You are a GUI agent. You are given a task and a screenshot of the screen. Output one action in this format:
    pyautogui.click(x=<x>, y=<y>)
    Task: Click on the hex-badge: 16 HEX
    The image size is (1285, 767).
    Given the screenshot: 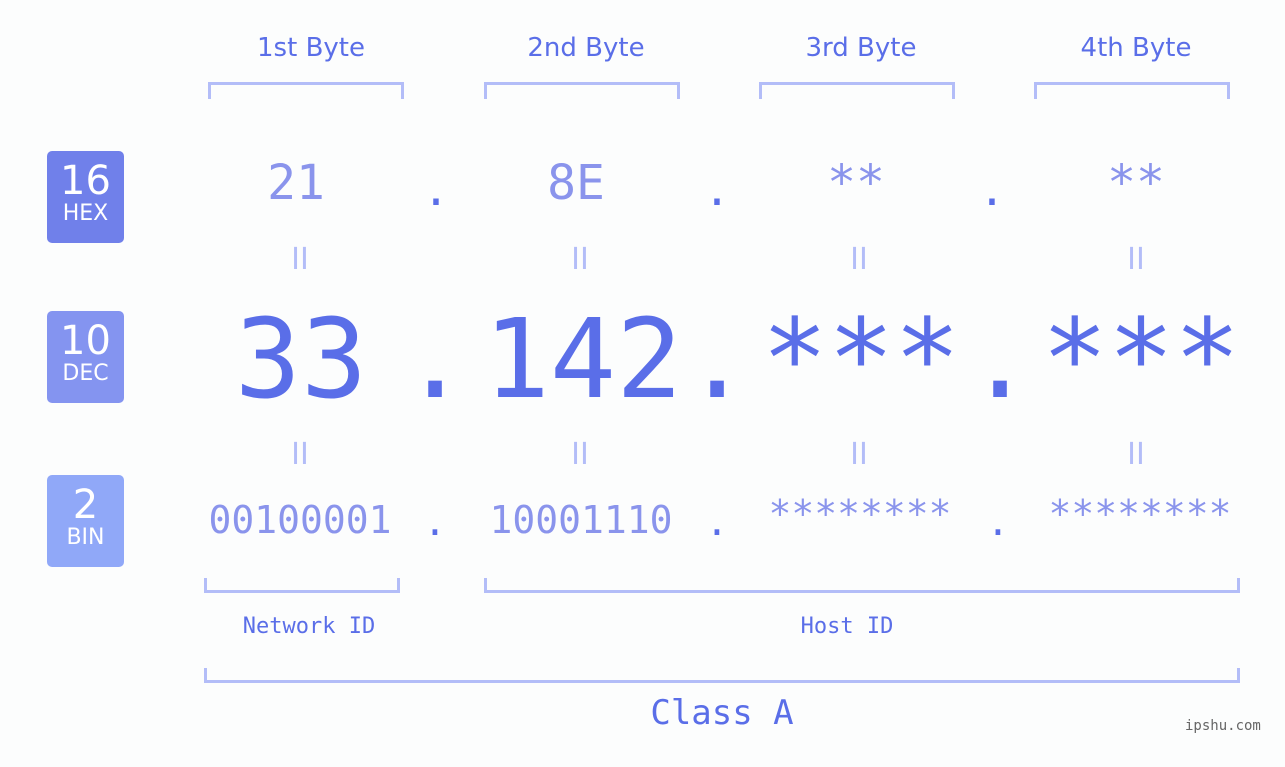 What is the action you would take?
    pyautogui.click(x=85, y=197)
    